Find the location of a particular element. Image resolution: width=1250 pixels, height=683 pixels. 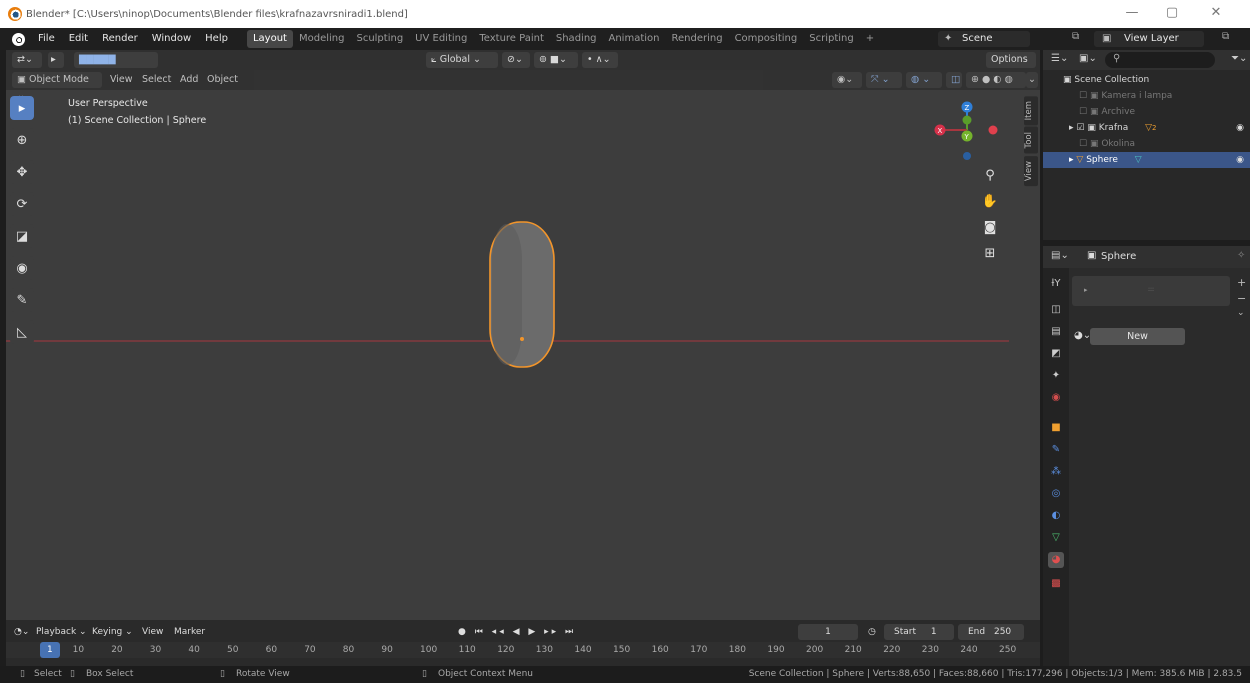

timeline-tick: 40 is located at coordinates (193, 650).